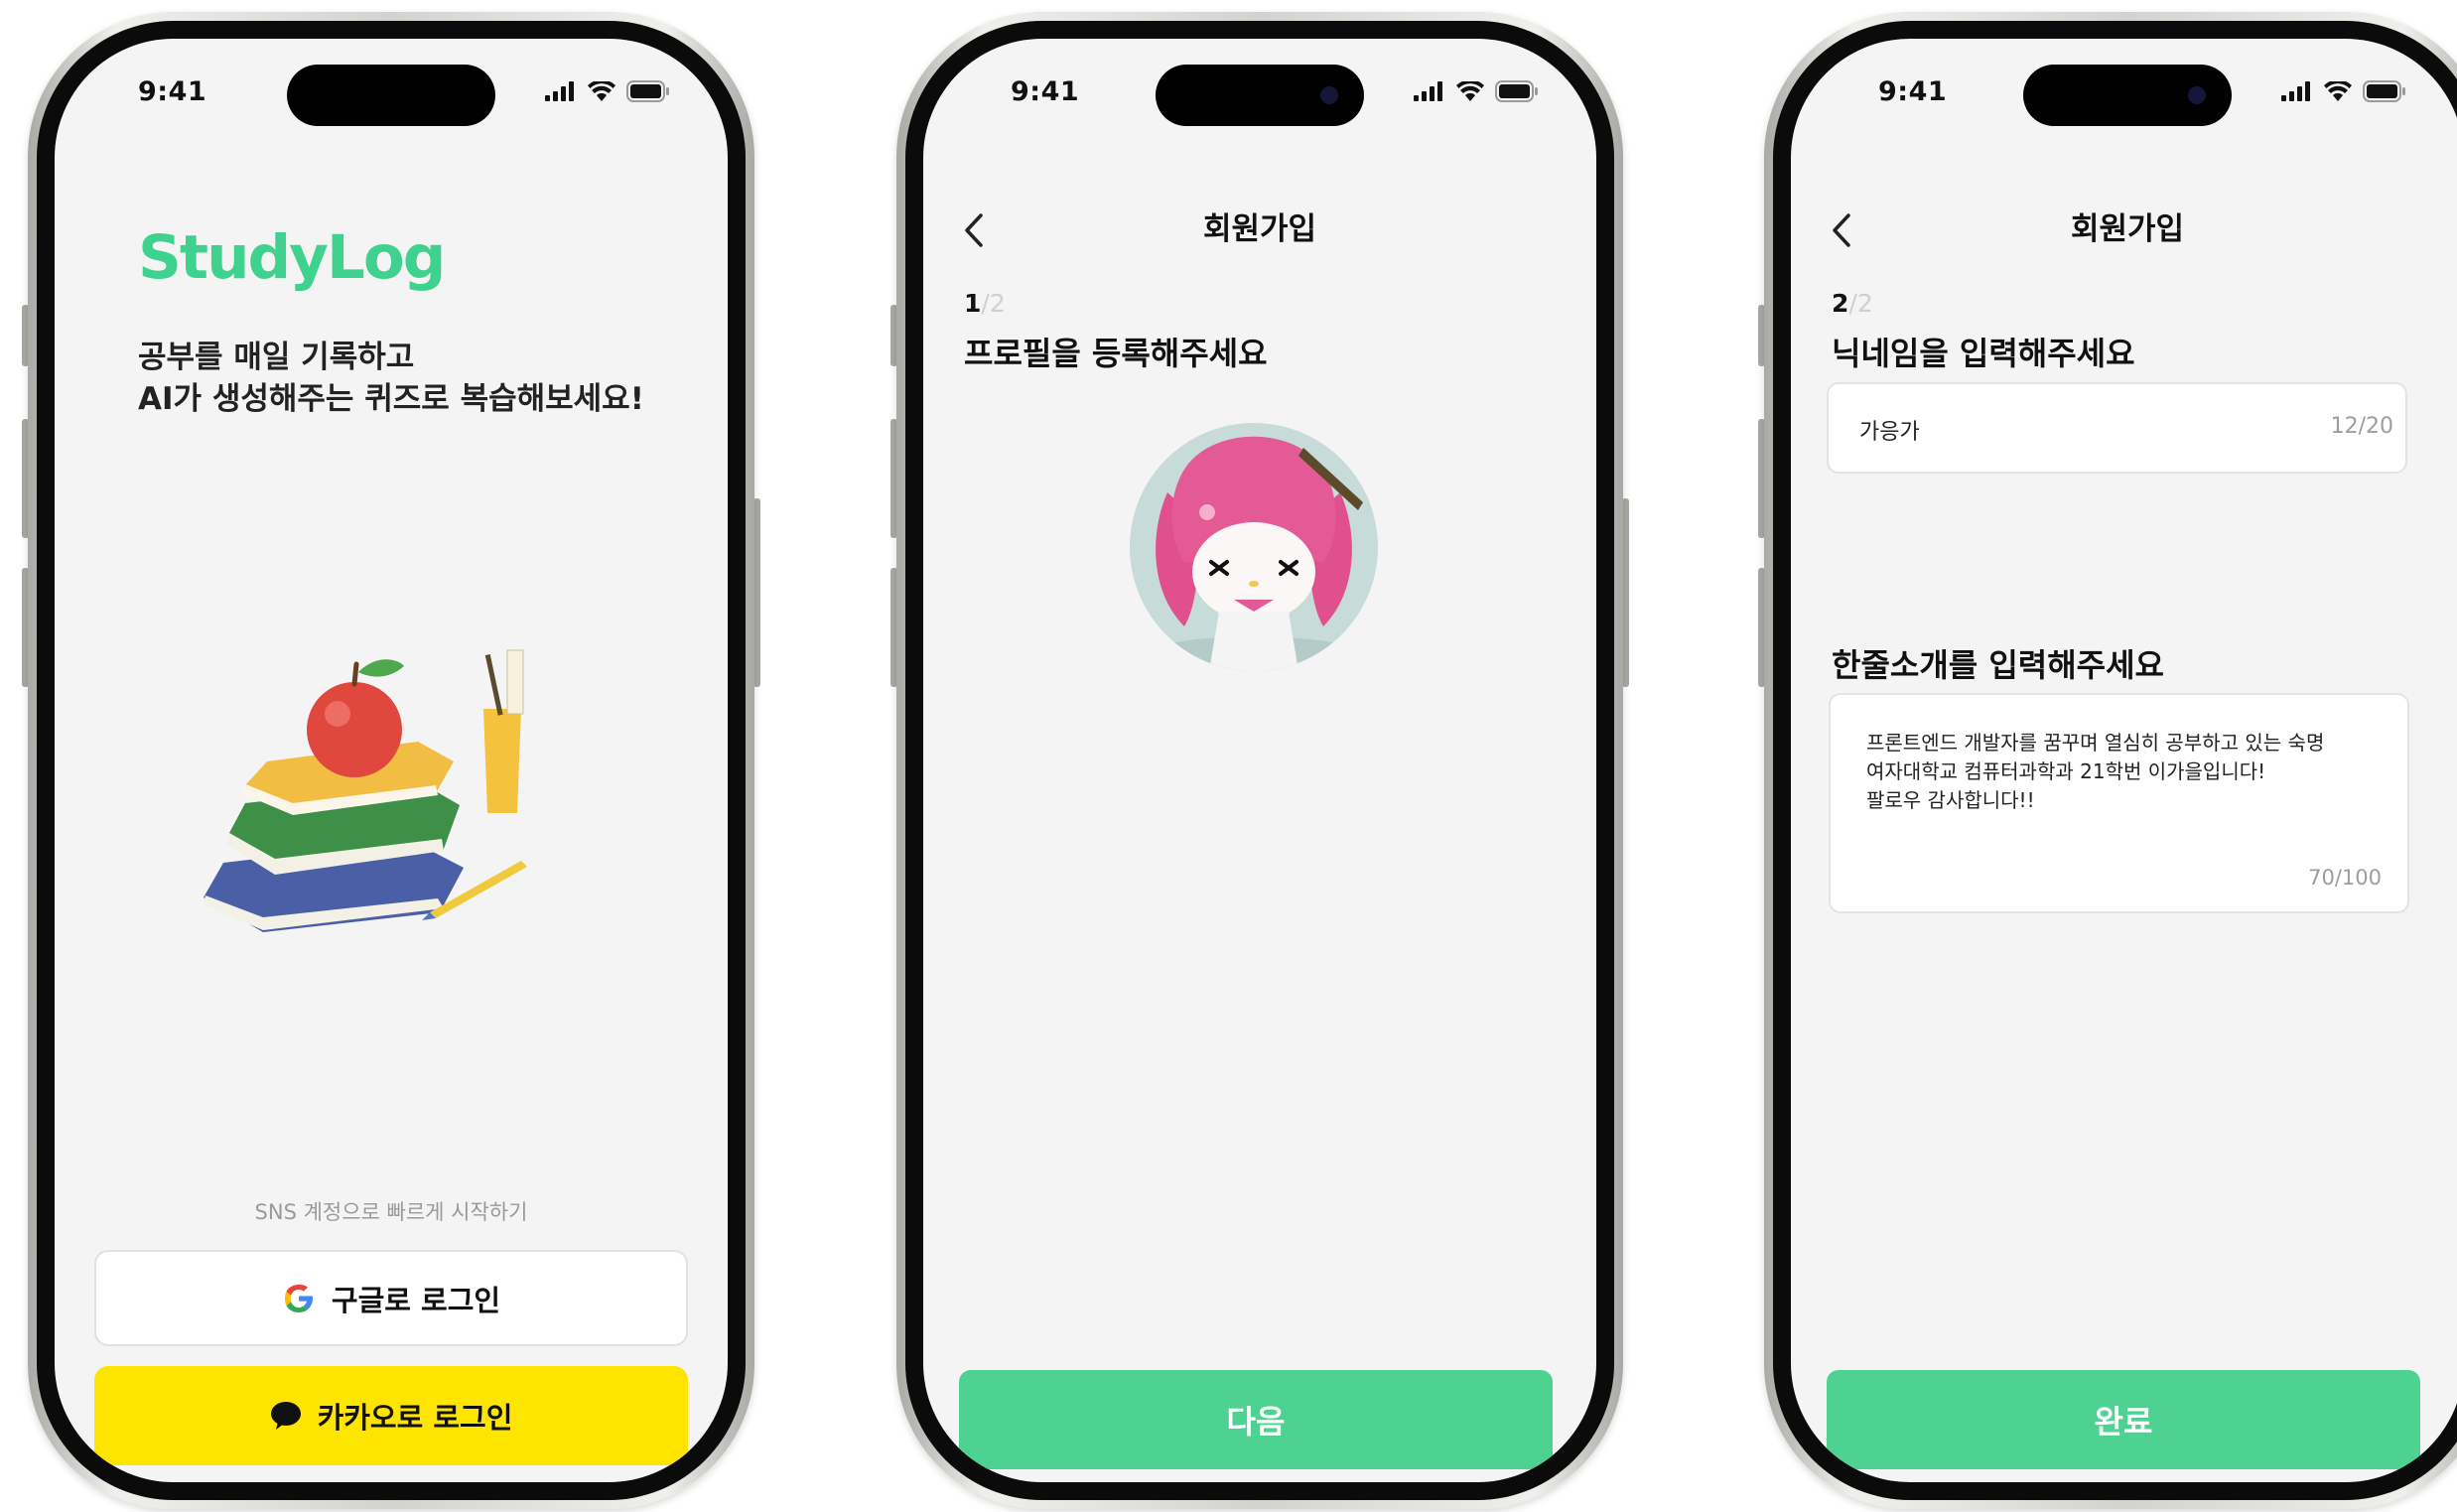  Describe the element at coordinates (2066, 771) in the screenshot. I see `intro-line-2: 여자대학교 컴퓨터과학과 21학번 이가을입니다!` at that location.